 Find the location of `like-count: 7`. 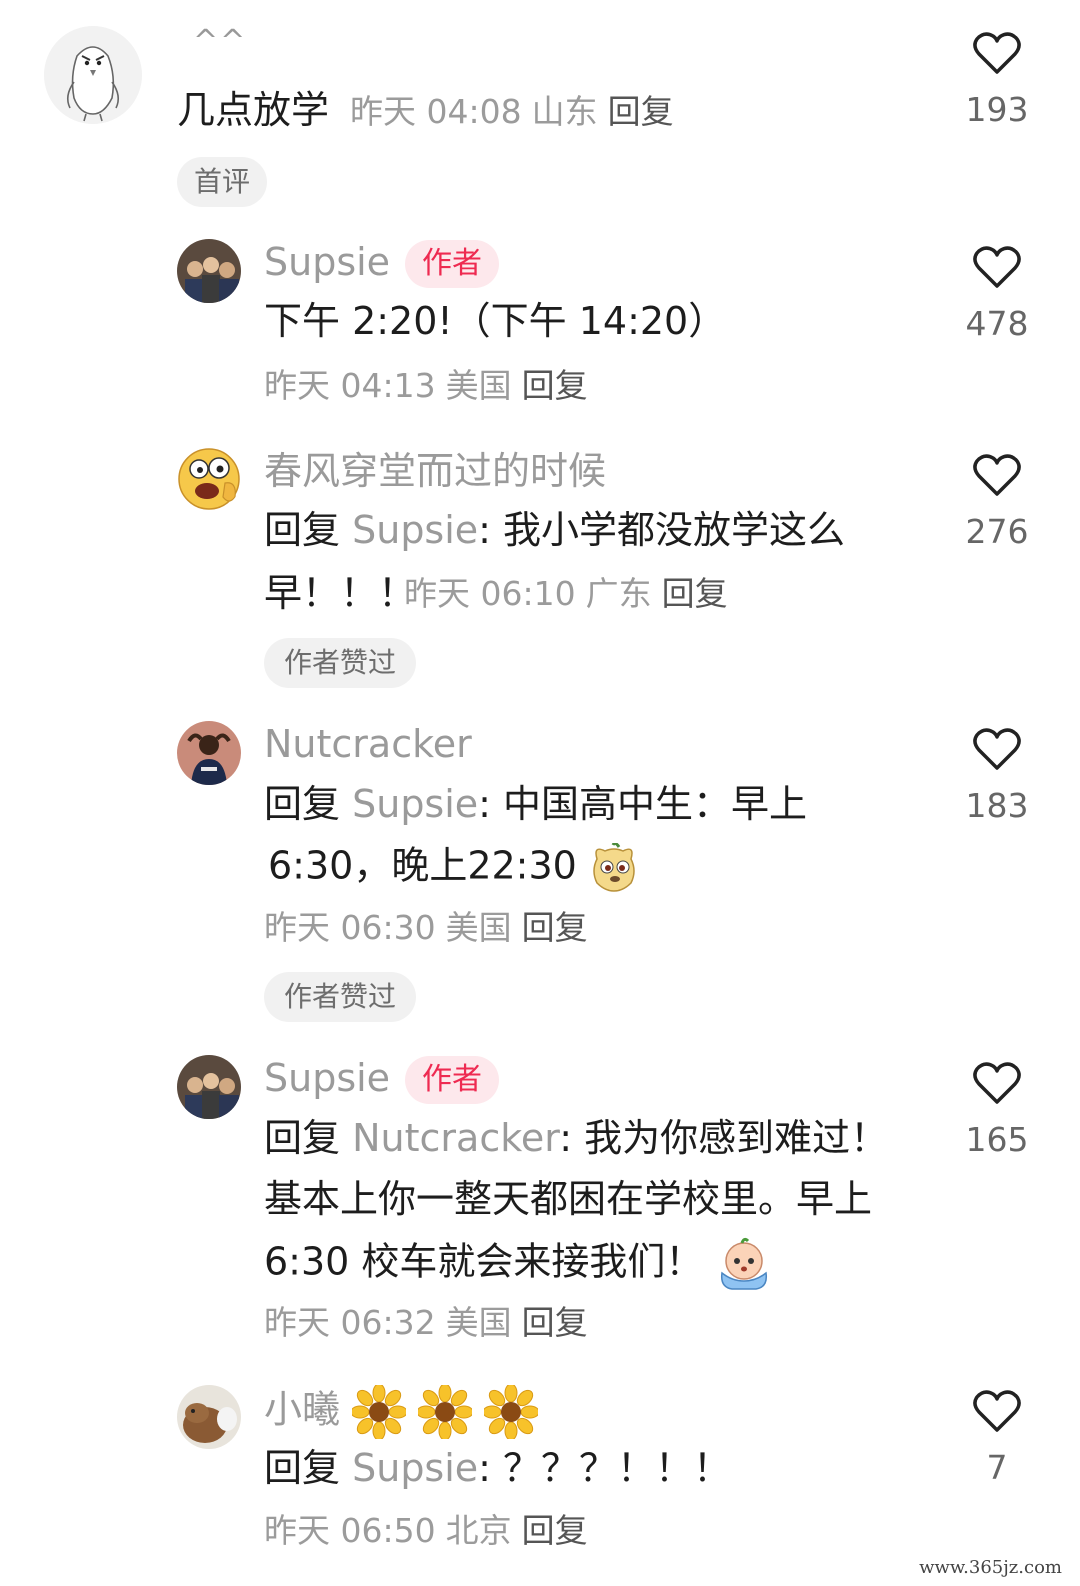

like-count: 7 is located at coordinates (997, 1467).